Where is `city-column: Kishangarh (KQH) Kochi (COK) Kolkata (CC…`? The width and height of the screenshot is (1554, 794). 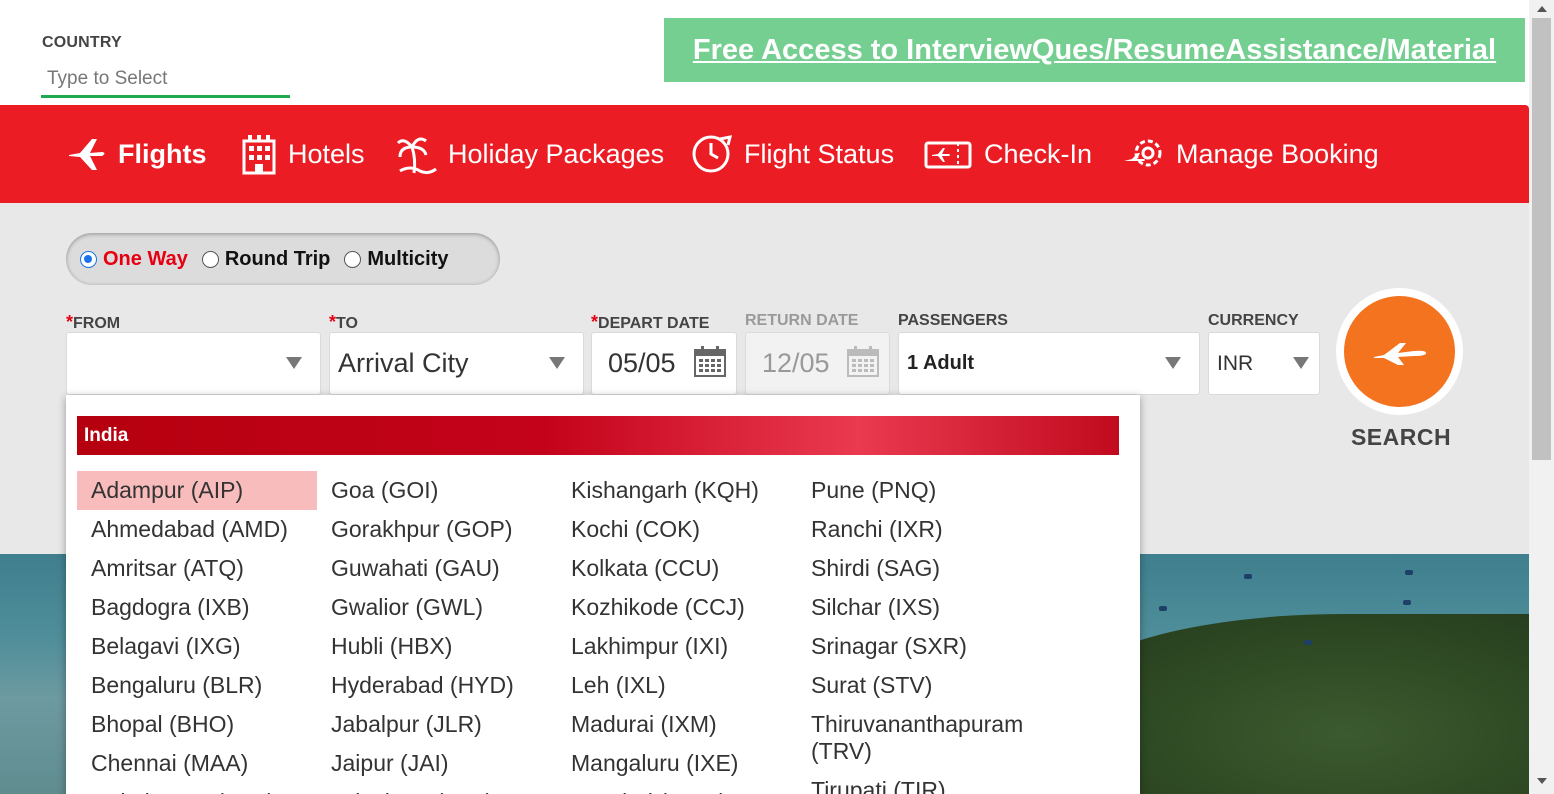 city-column: Kishangarh (KQH) Kochi (COK) Kolkata (CC… is located at coordinates (677, 632).